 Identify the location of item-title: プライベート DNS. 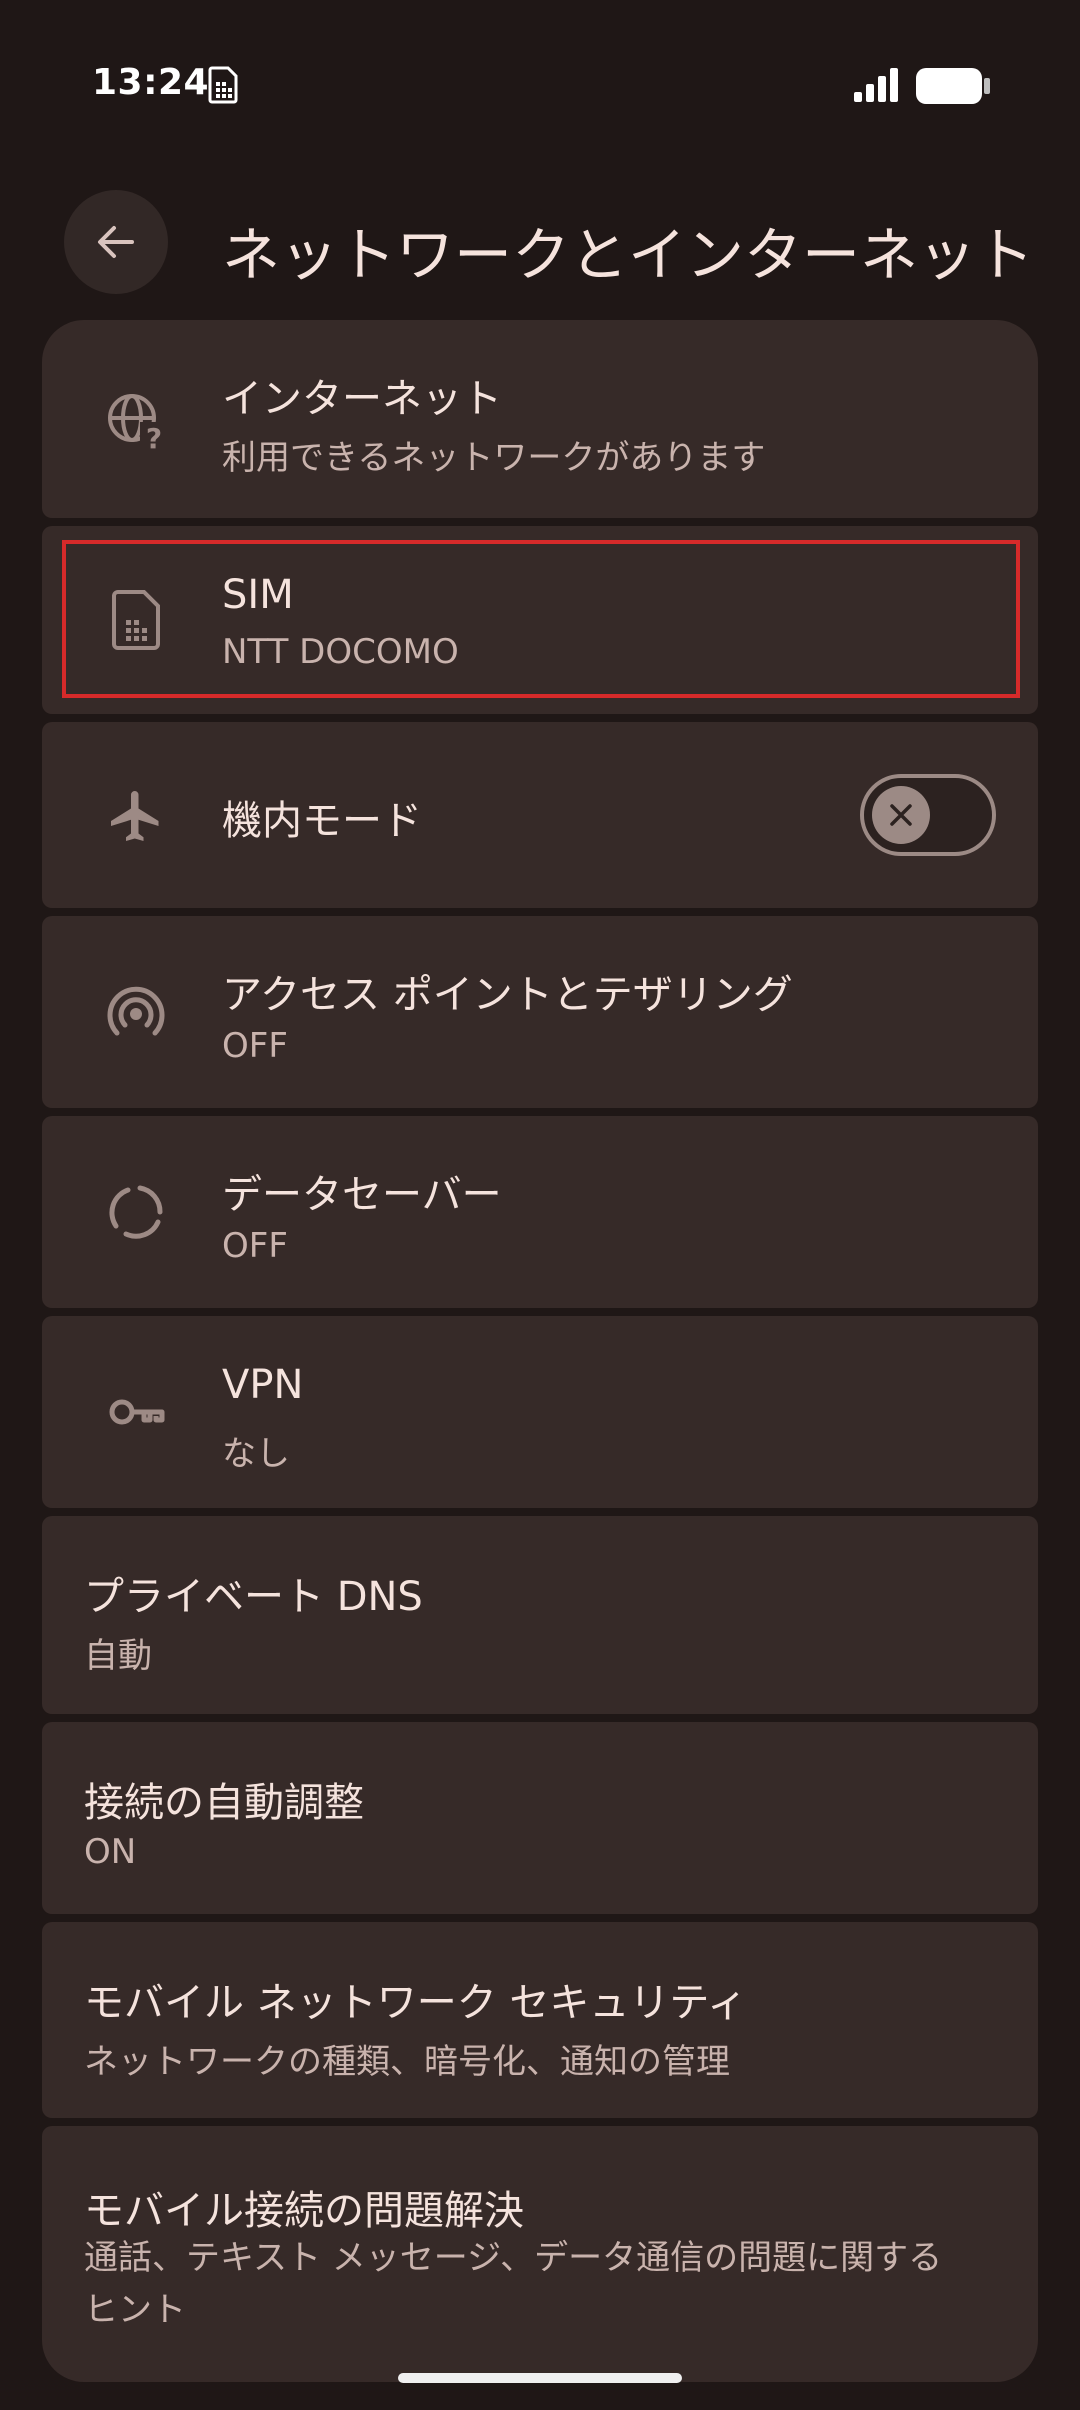
(253, 1597).